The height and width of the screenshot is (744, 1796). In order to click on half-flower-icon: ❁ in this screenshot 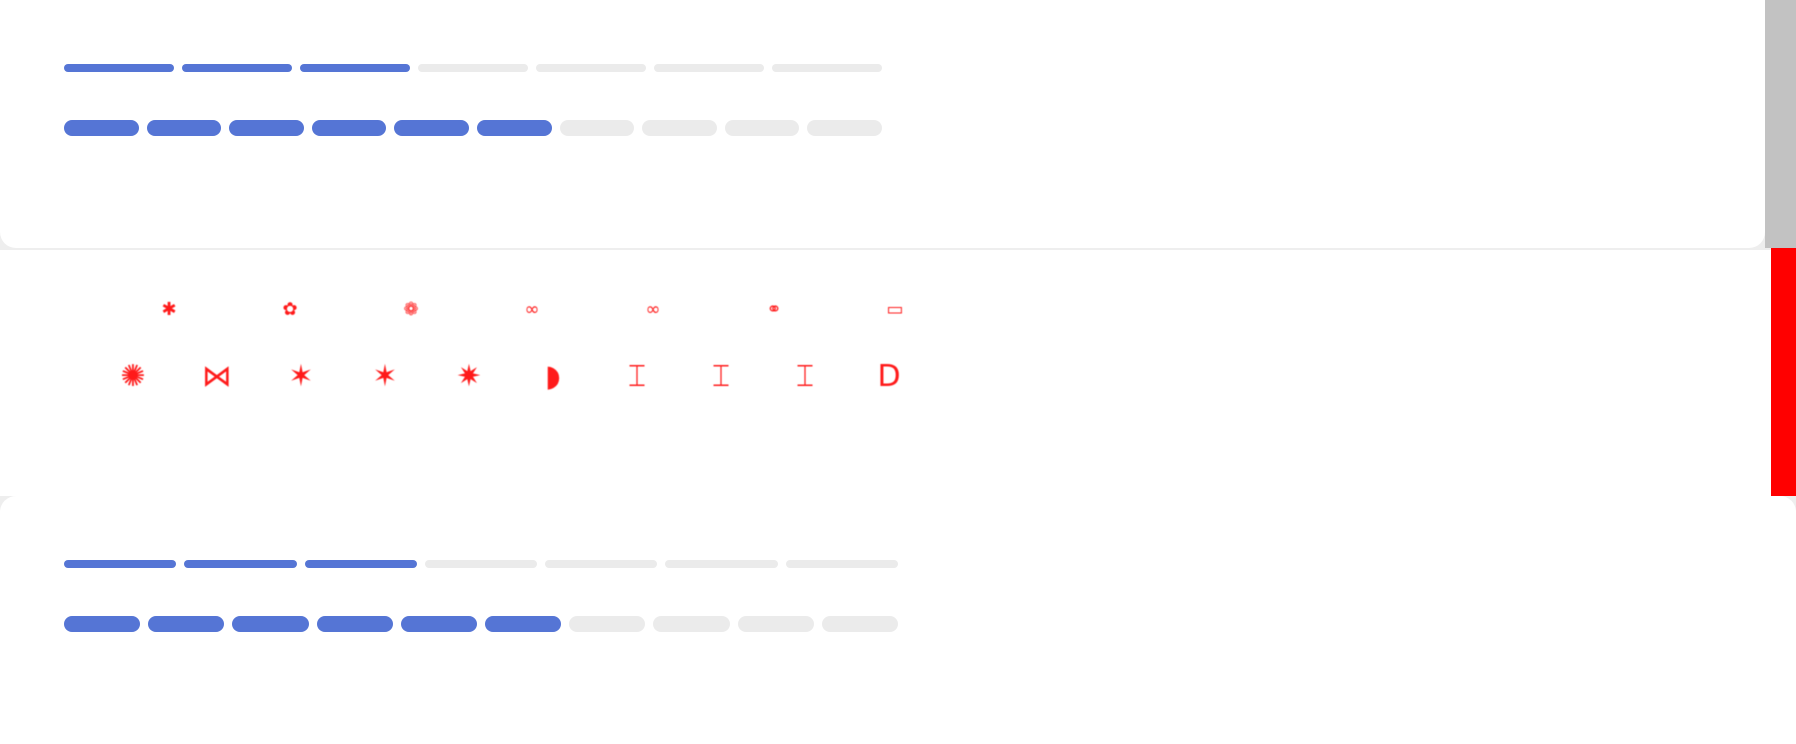, I will do `click(411, 309)`.